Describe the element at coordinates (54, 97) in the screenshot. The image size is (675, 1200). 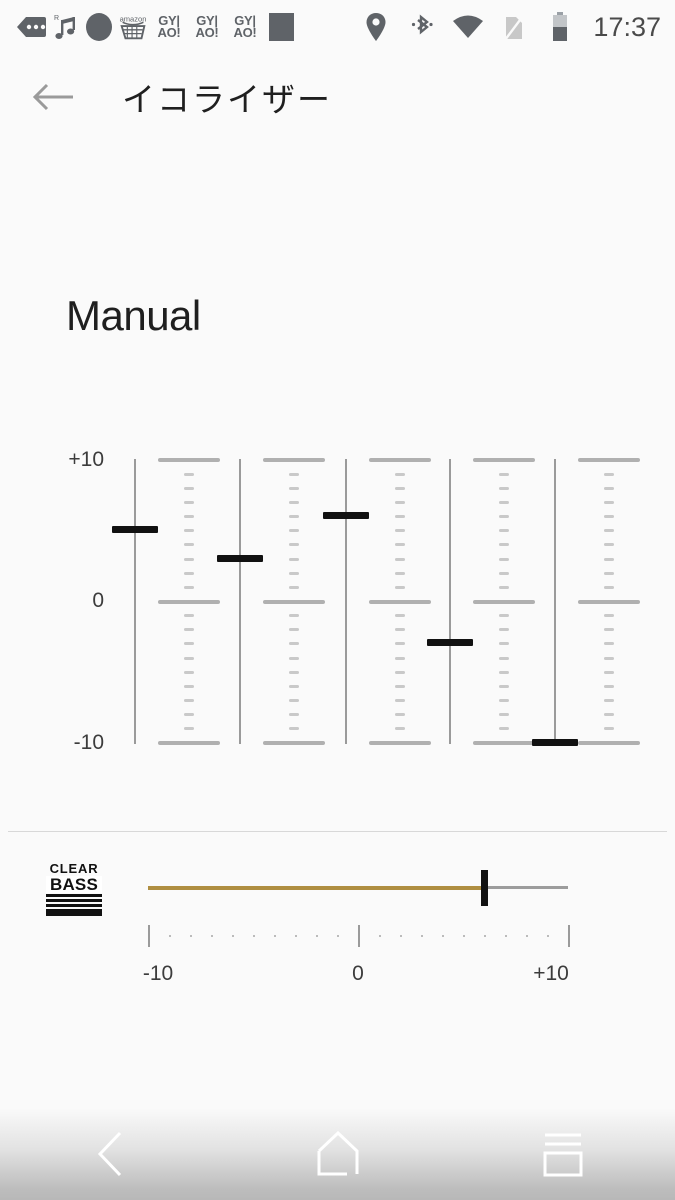
I see `arrow-left-icon` at that location.